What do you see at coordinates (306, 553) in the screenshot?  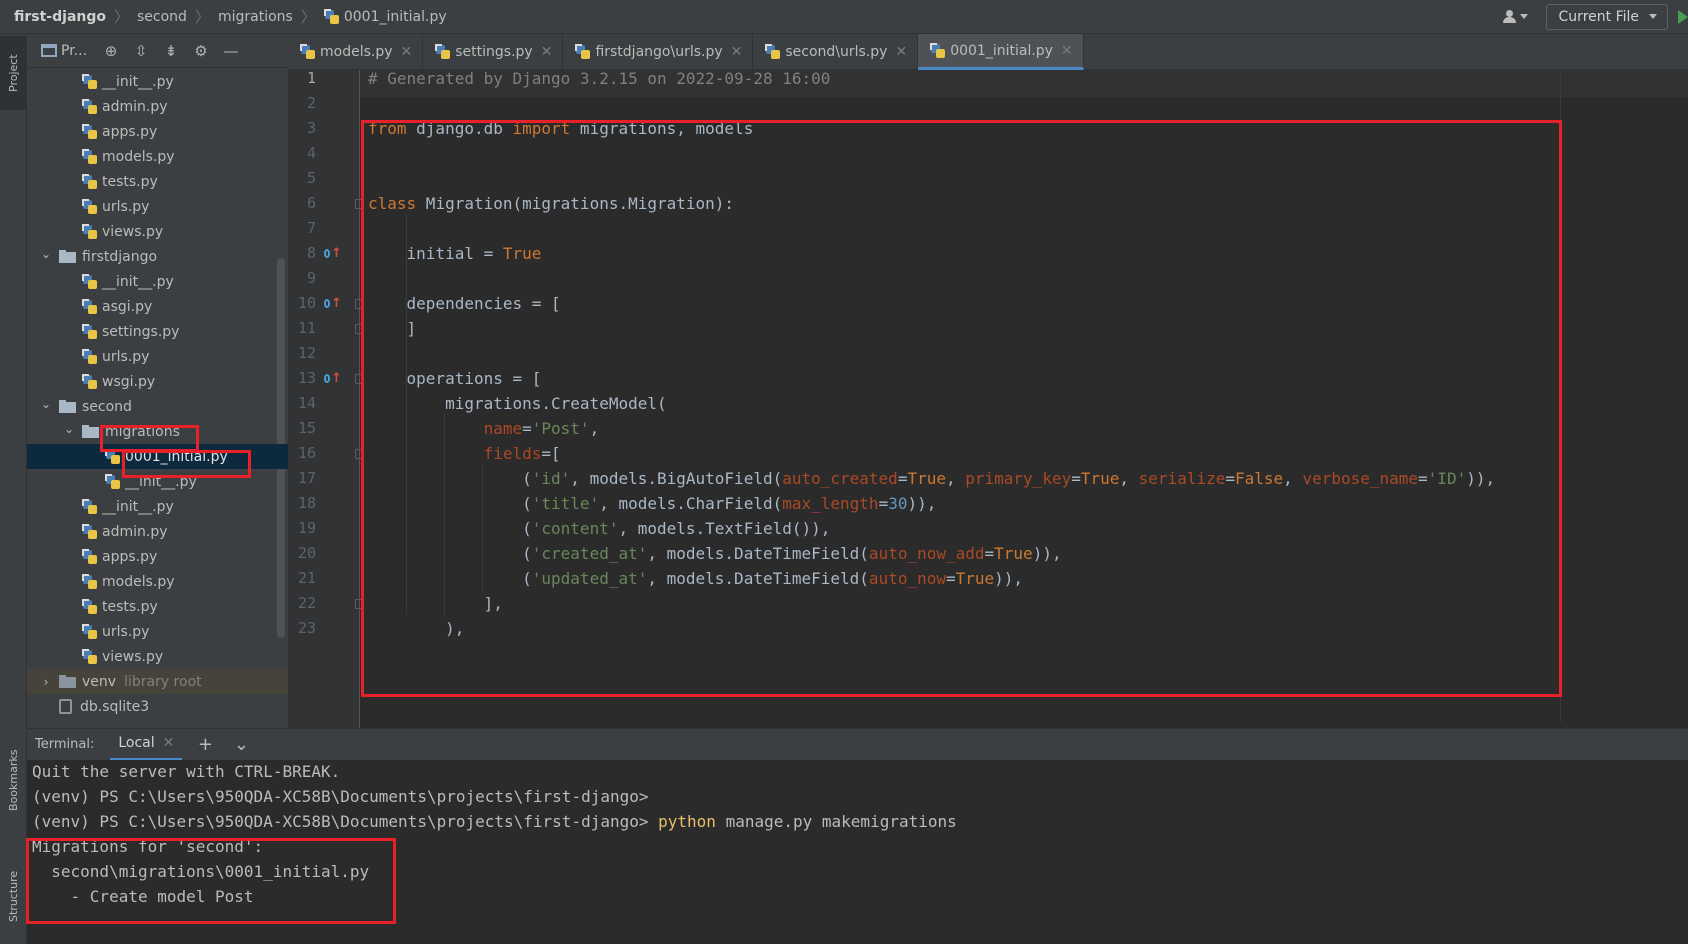 I see `line-number: 20` at bounding box center [306, 553].